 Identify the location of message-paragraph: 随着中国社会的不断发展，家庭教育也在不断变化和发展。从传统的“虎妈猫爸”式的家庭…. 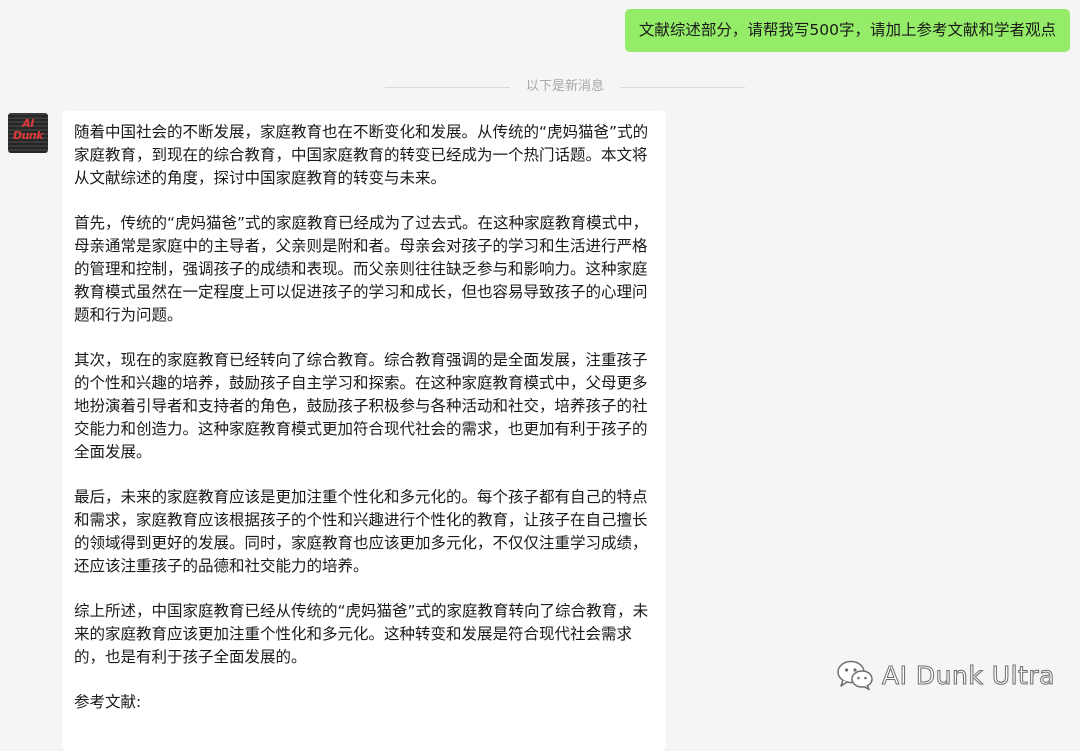
(361, 155).